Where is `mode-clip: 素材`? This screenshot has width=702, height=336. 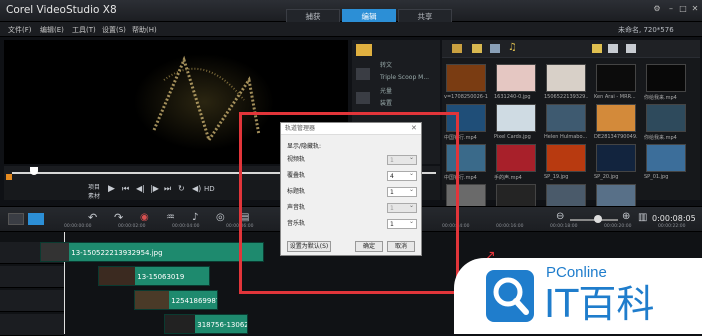
mode-clip: 素材 is located at coordinates (94, 195).